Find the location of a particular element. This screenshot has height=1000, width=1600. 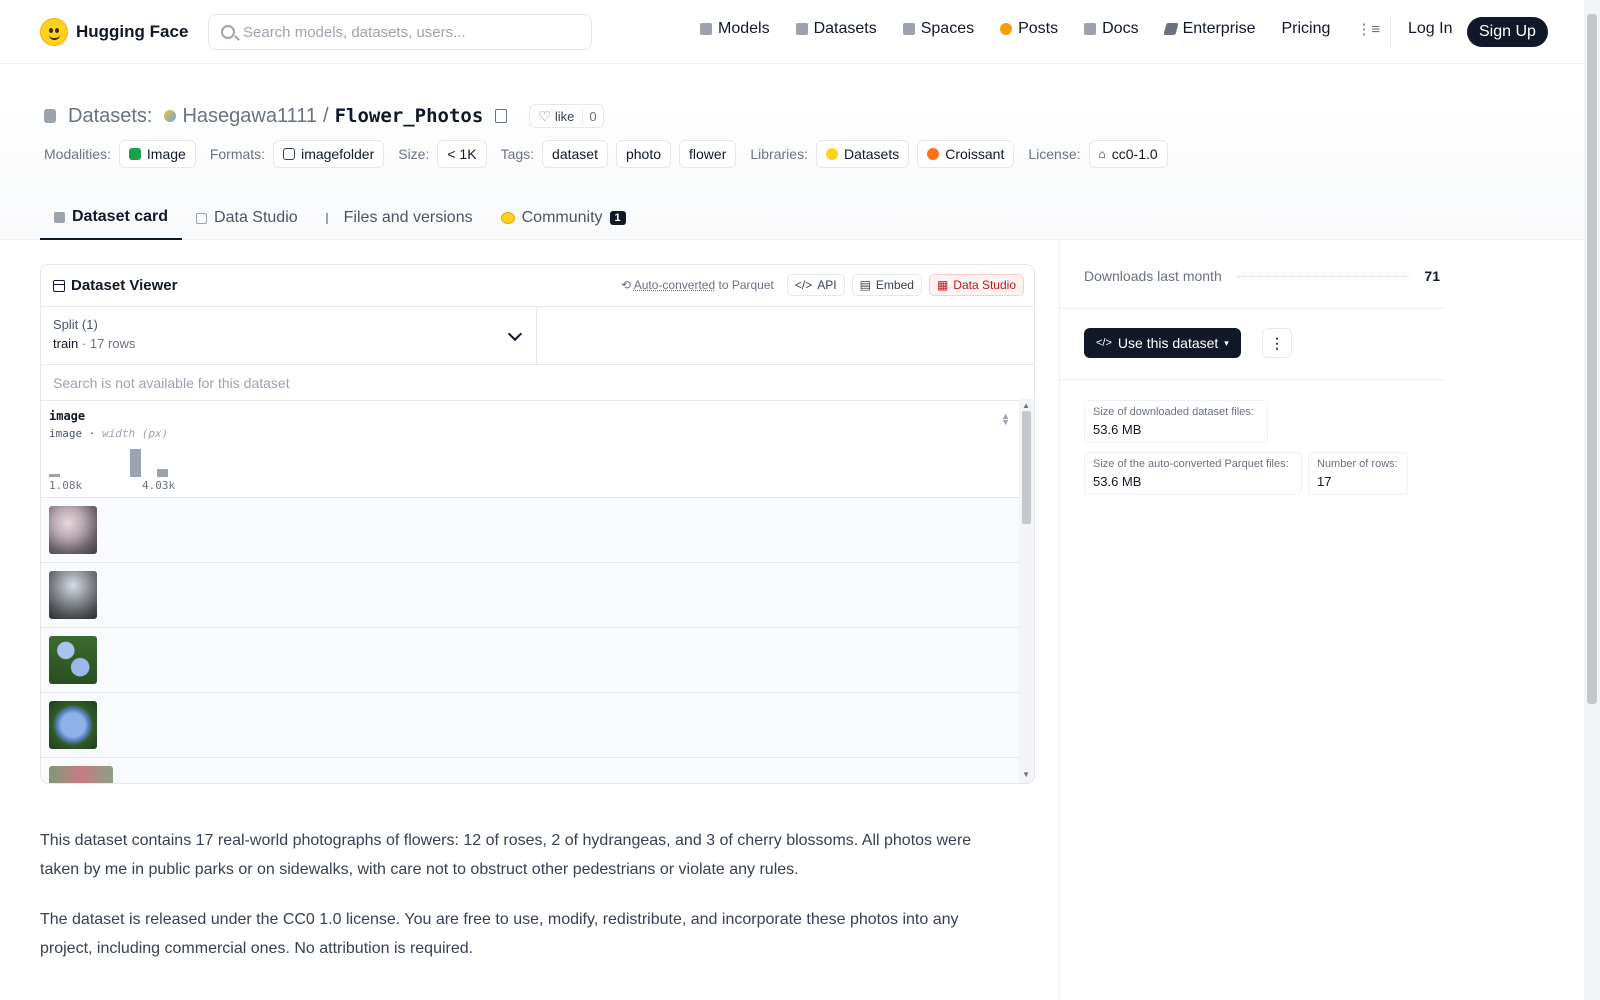

api-button: </> API is located at coordinates (815, 285).